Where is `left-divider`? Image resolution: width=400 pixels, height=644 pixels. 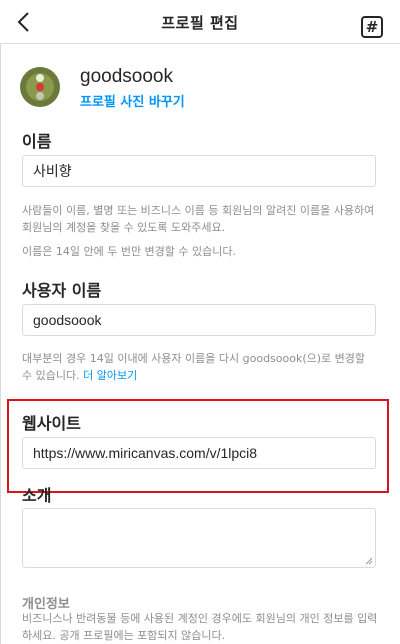 left-divider is located at coordinates (0, 344).